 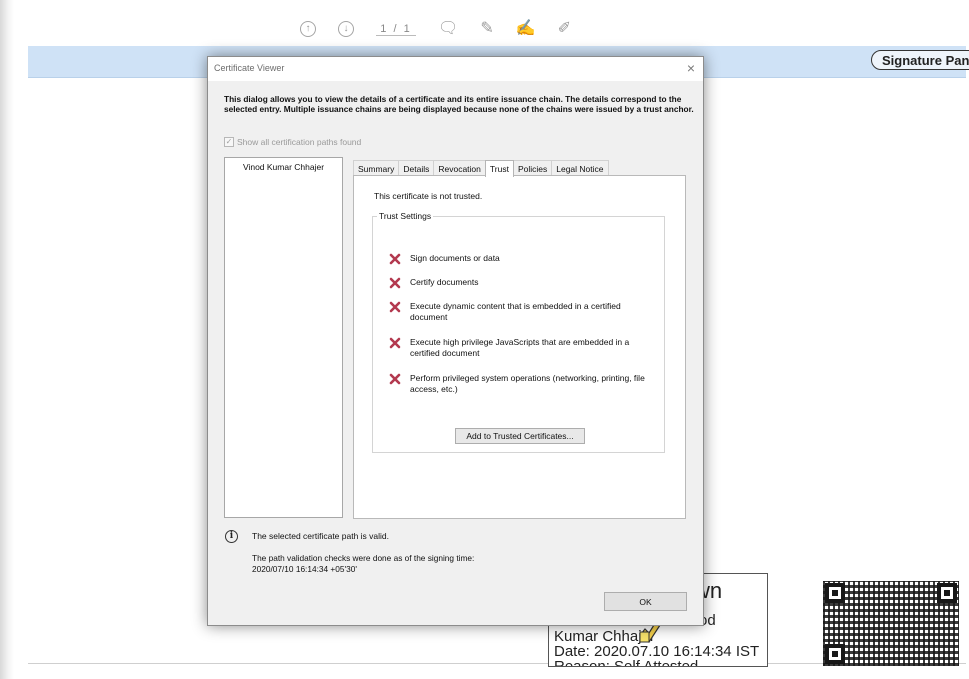 I want to click on certificate-chain-list: Vinod Kumar Chhajer, so click(x=283, y=337).